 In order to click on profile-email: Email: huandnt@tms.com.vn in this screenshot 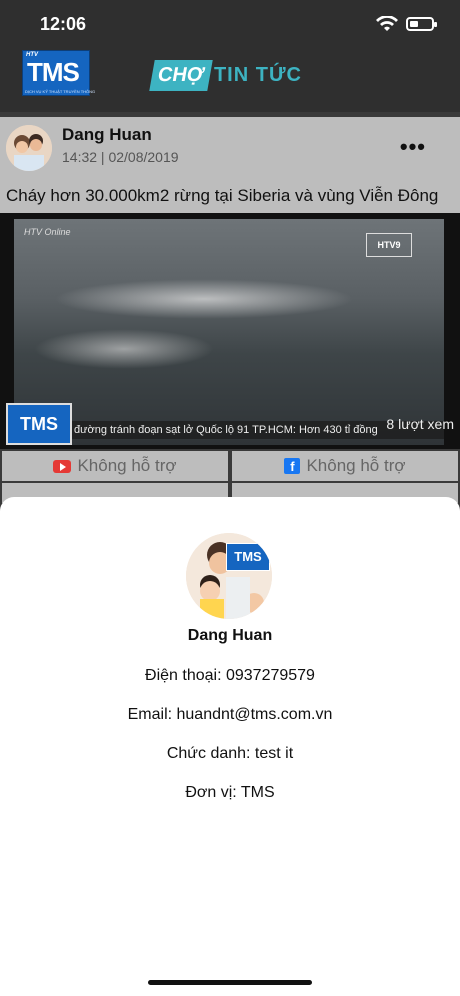, I will do `click(230, 715)`.